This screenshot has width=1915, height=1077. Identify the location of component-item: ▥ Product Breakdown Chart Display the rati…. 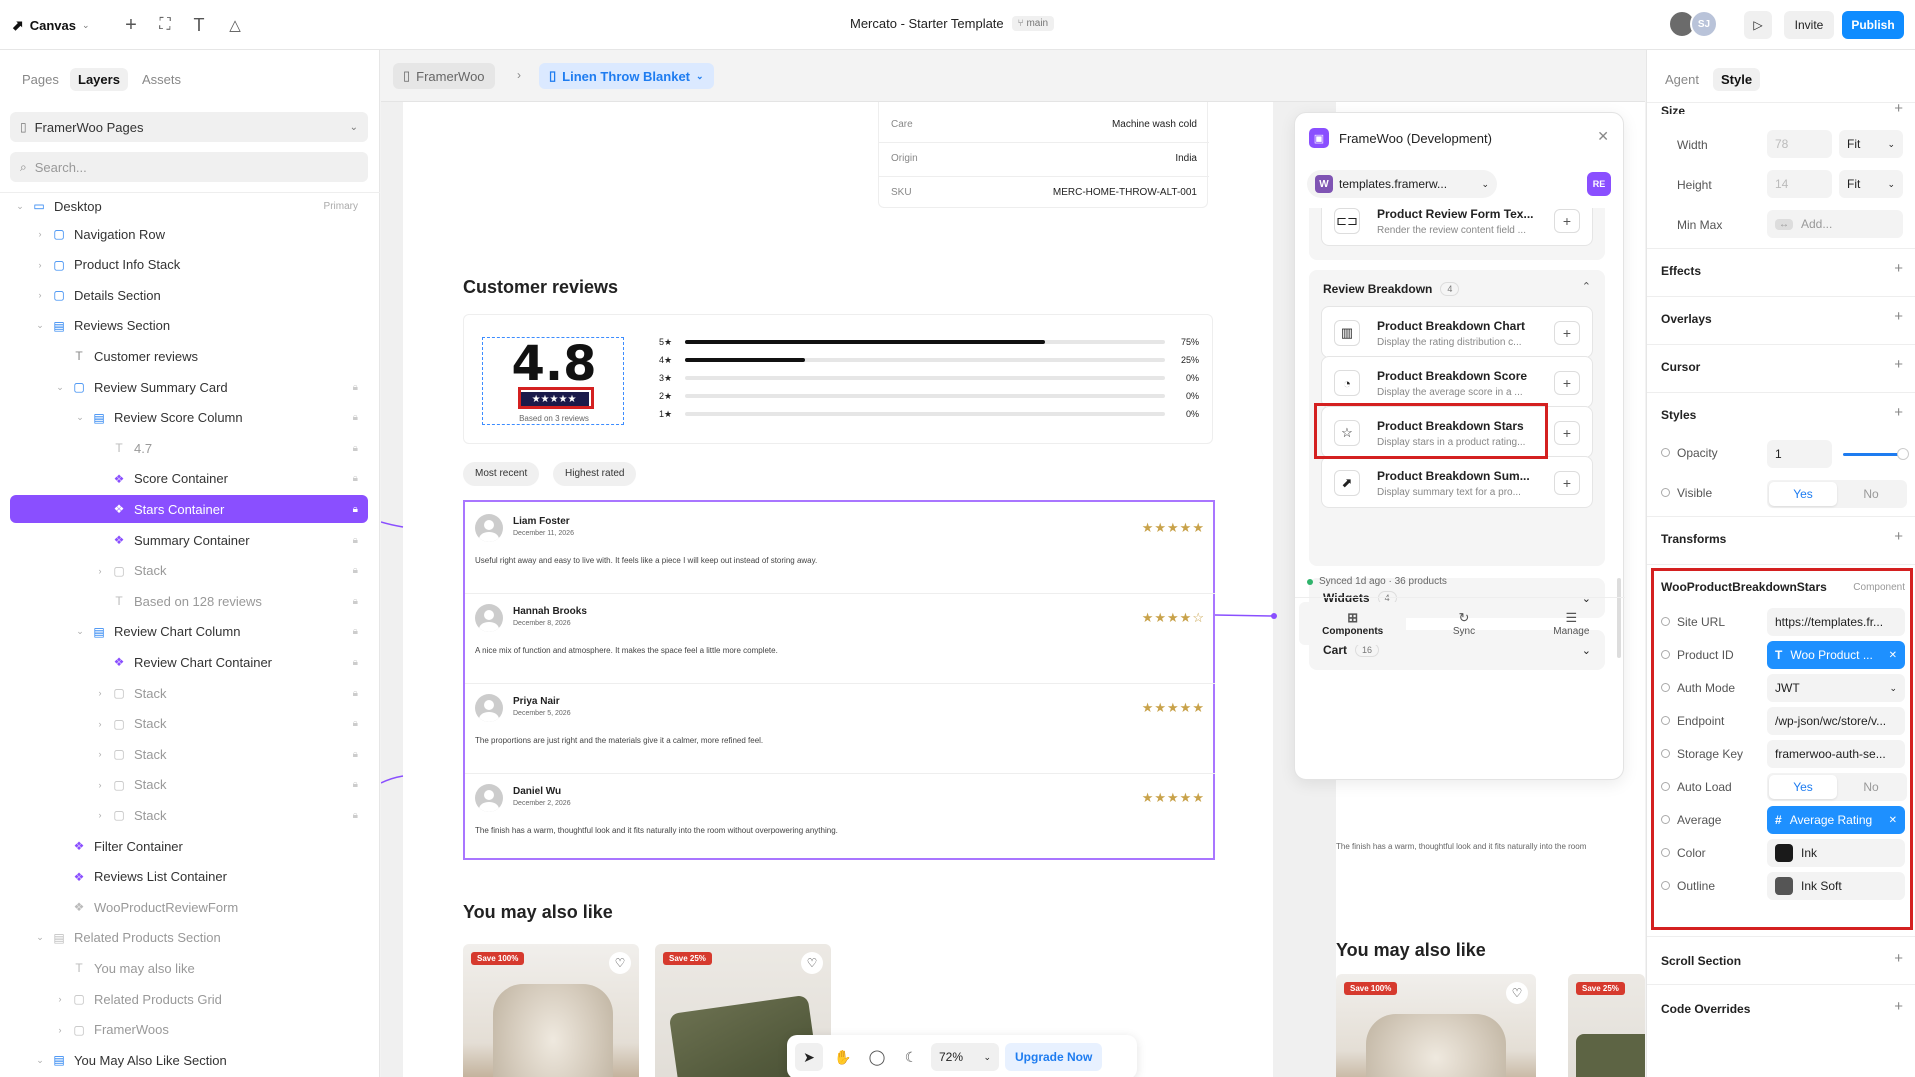
(1457, 332).